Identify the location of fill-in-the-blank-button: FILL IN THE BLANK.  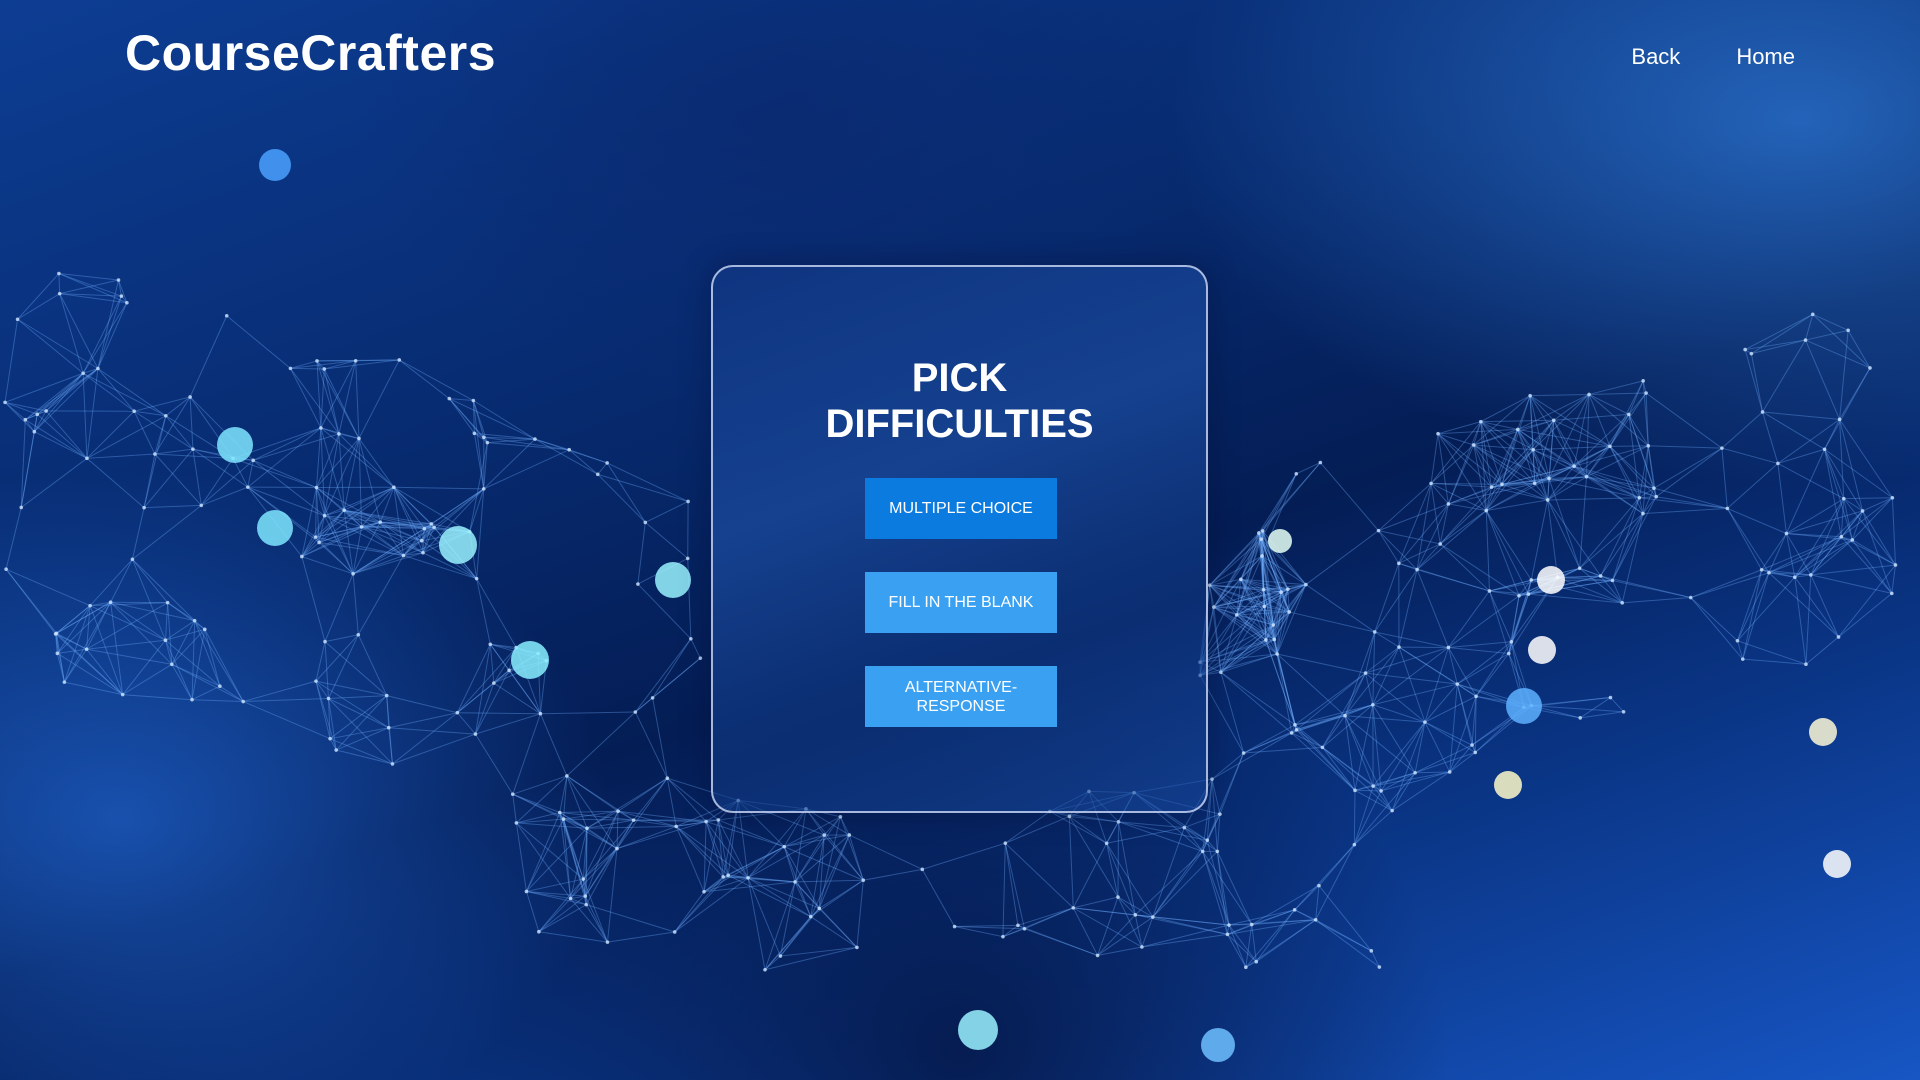
(961, 602).